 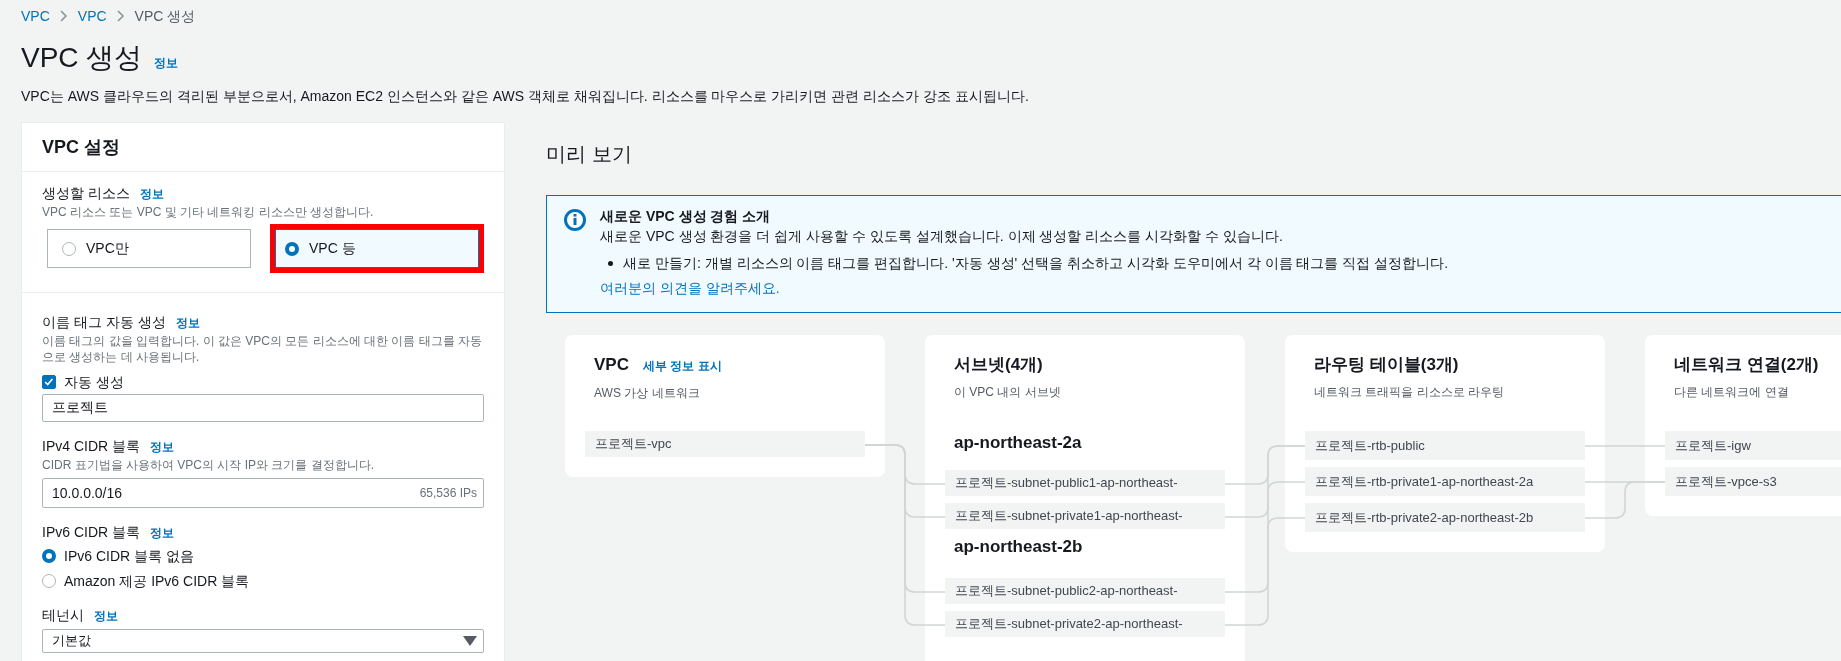 What do you see at coordinates (208, 212) in the screenshot?
I see `field-hint: VPC 리소스 또는 VPC 및 기타 네트워킹 리소스만 생성합니다.` at bounding box center [208, 212].